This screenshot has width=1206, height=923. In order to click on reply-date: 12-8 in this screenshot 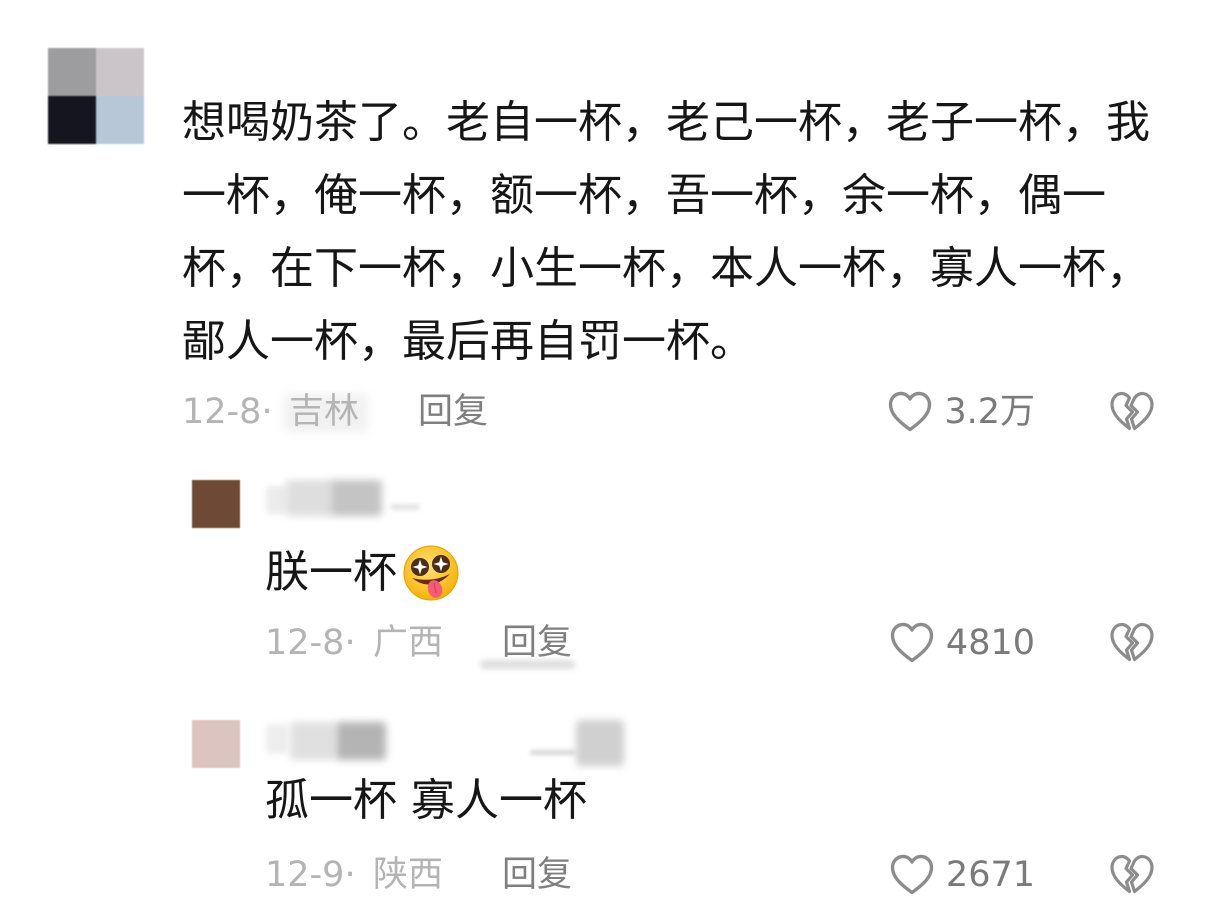, I will do `click(305, 643)`.